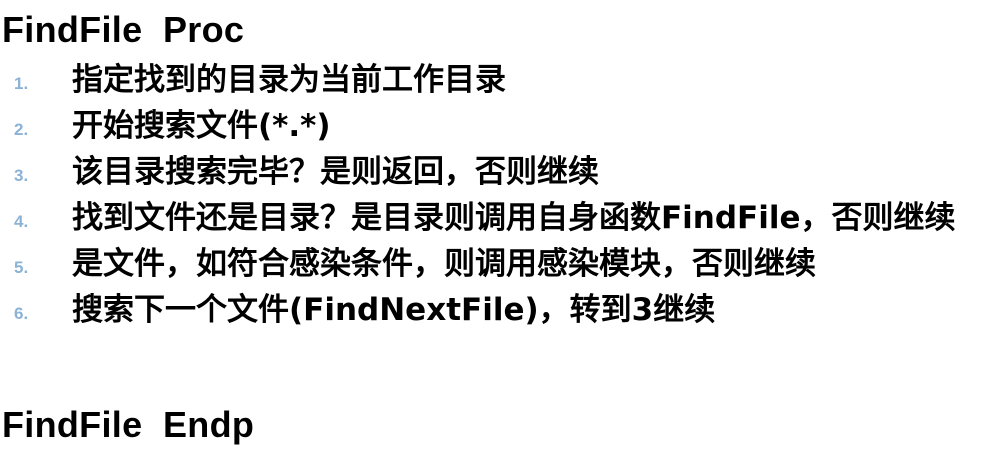 The height and width of the screenshot is (451, 999). Describe the element at coordinates (21, 313) in the screenshot. I see `step-number: 6.` at that location.